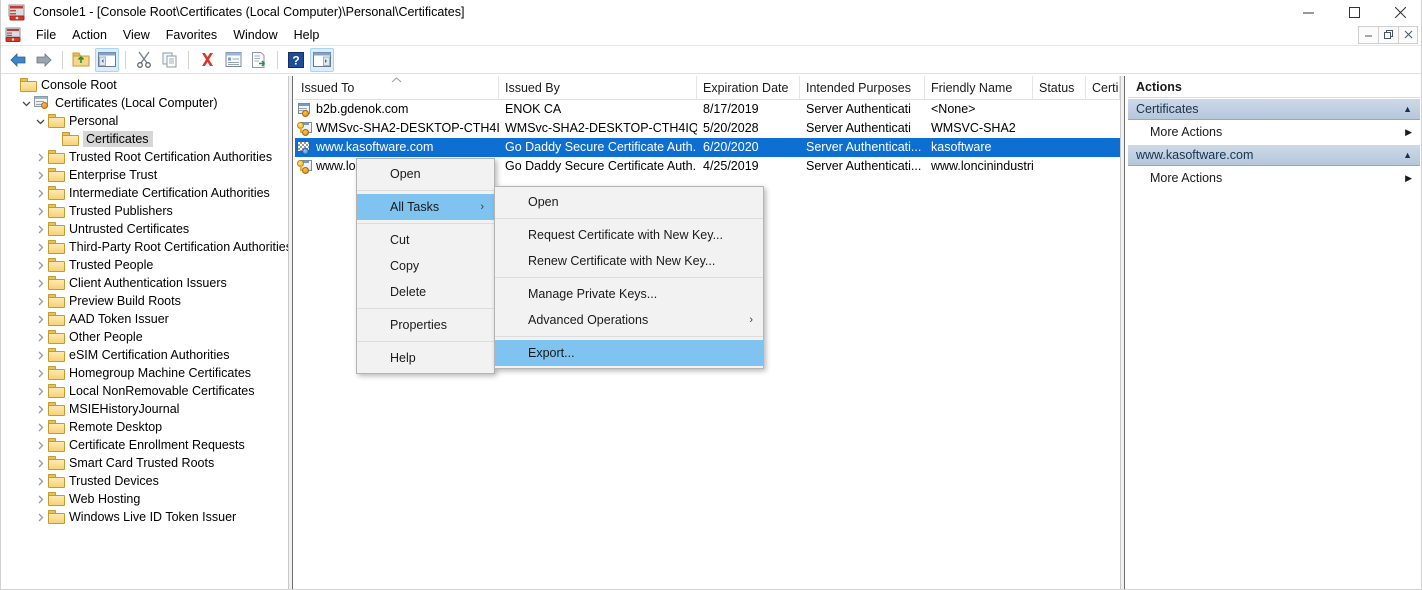 The width and height of the screenshot is (1422, 590). I want to click on column-header-certi: Certi, so click(1103, 88).